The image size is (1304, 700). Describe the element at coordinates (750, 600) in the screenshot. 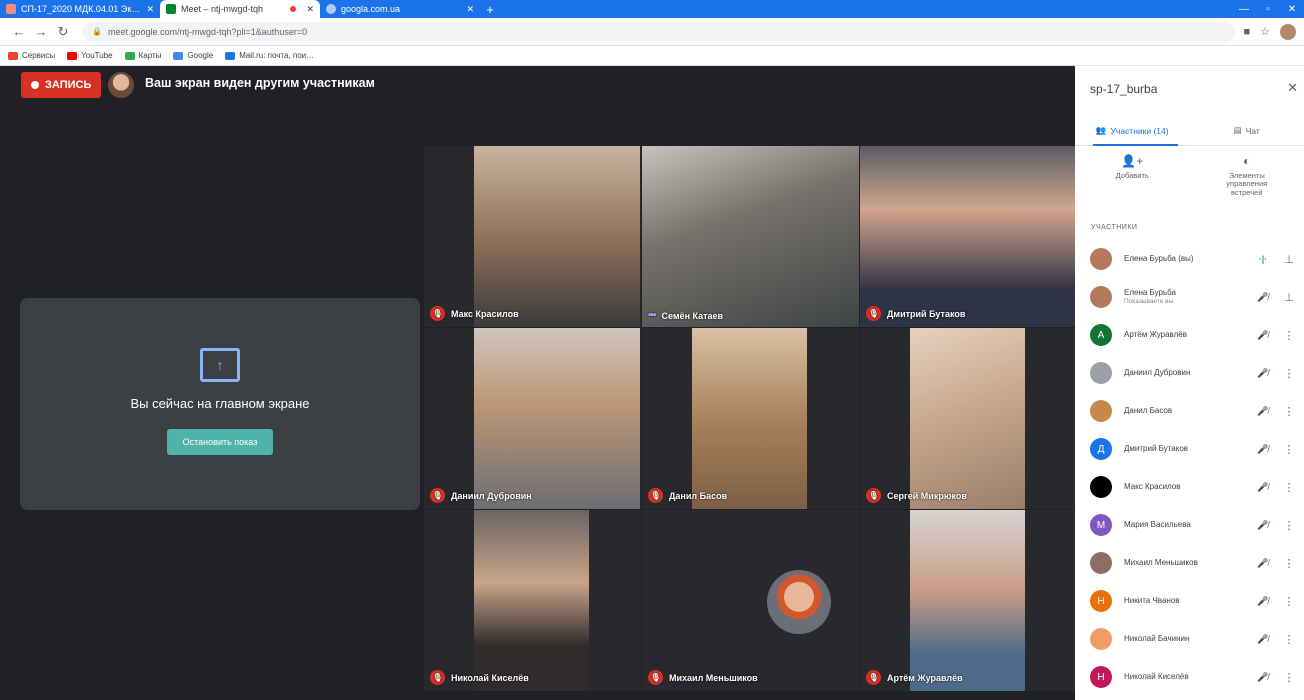

I see `video-tile: 🎙 Михаил Меньшиков` at that location.